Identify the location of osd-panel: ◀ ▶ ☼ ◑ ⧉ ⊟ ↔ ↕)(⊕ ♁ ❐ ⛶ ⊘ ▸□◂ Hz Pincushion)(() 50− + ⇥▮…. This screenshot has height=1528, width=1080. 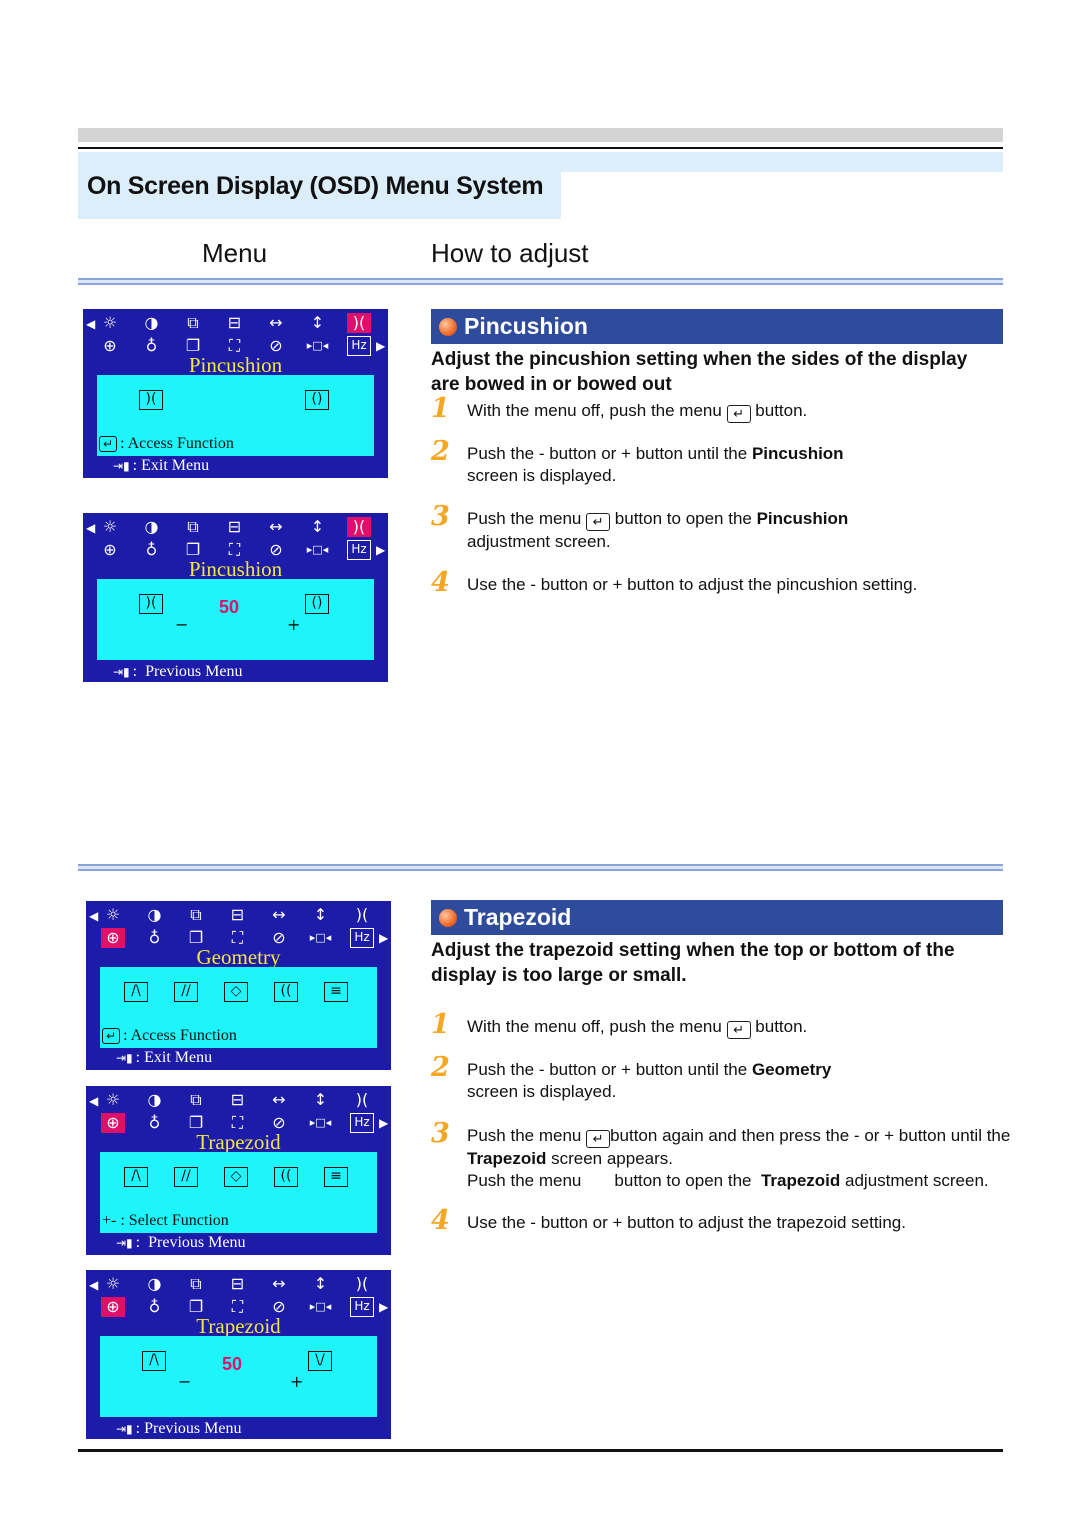
(235, 597).